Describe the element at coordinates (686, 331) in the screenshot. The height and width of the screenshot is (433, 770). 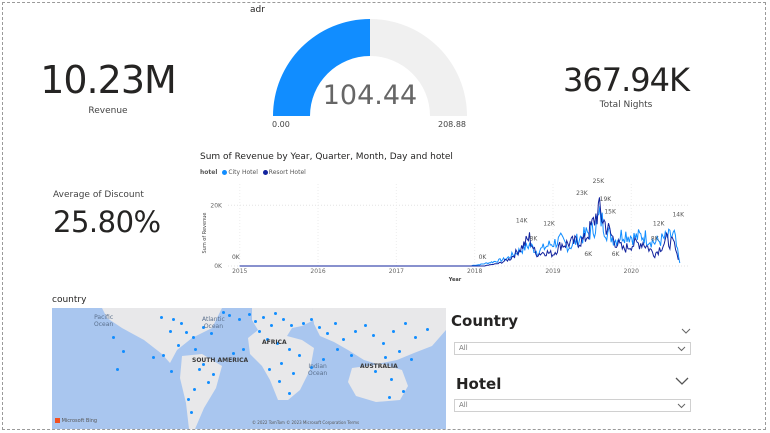
I see `country-collapse-chevron-icon` at that location.